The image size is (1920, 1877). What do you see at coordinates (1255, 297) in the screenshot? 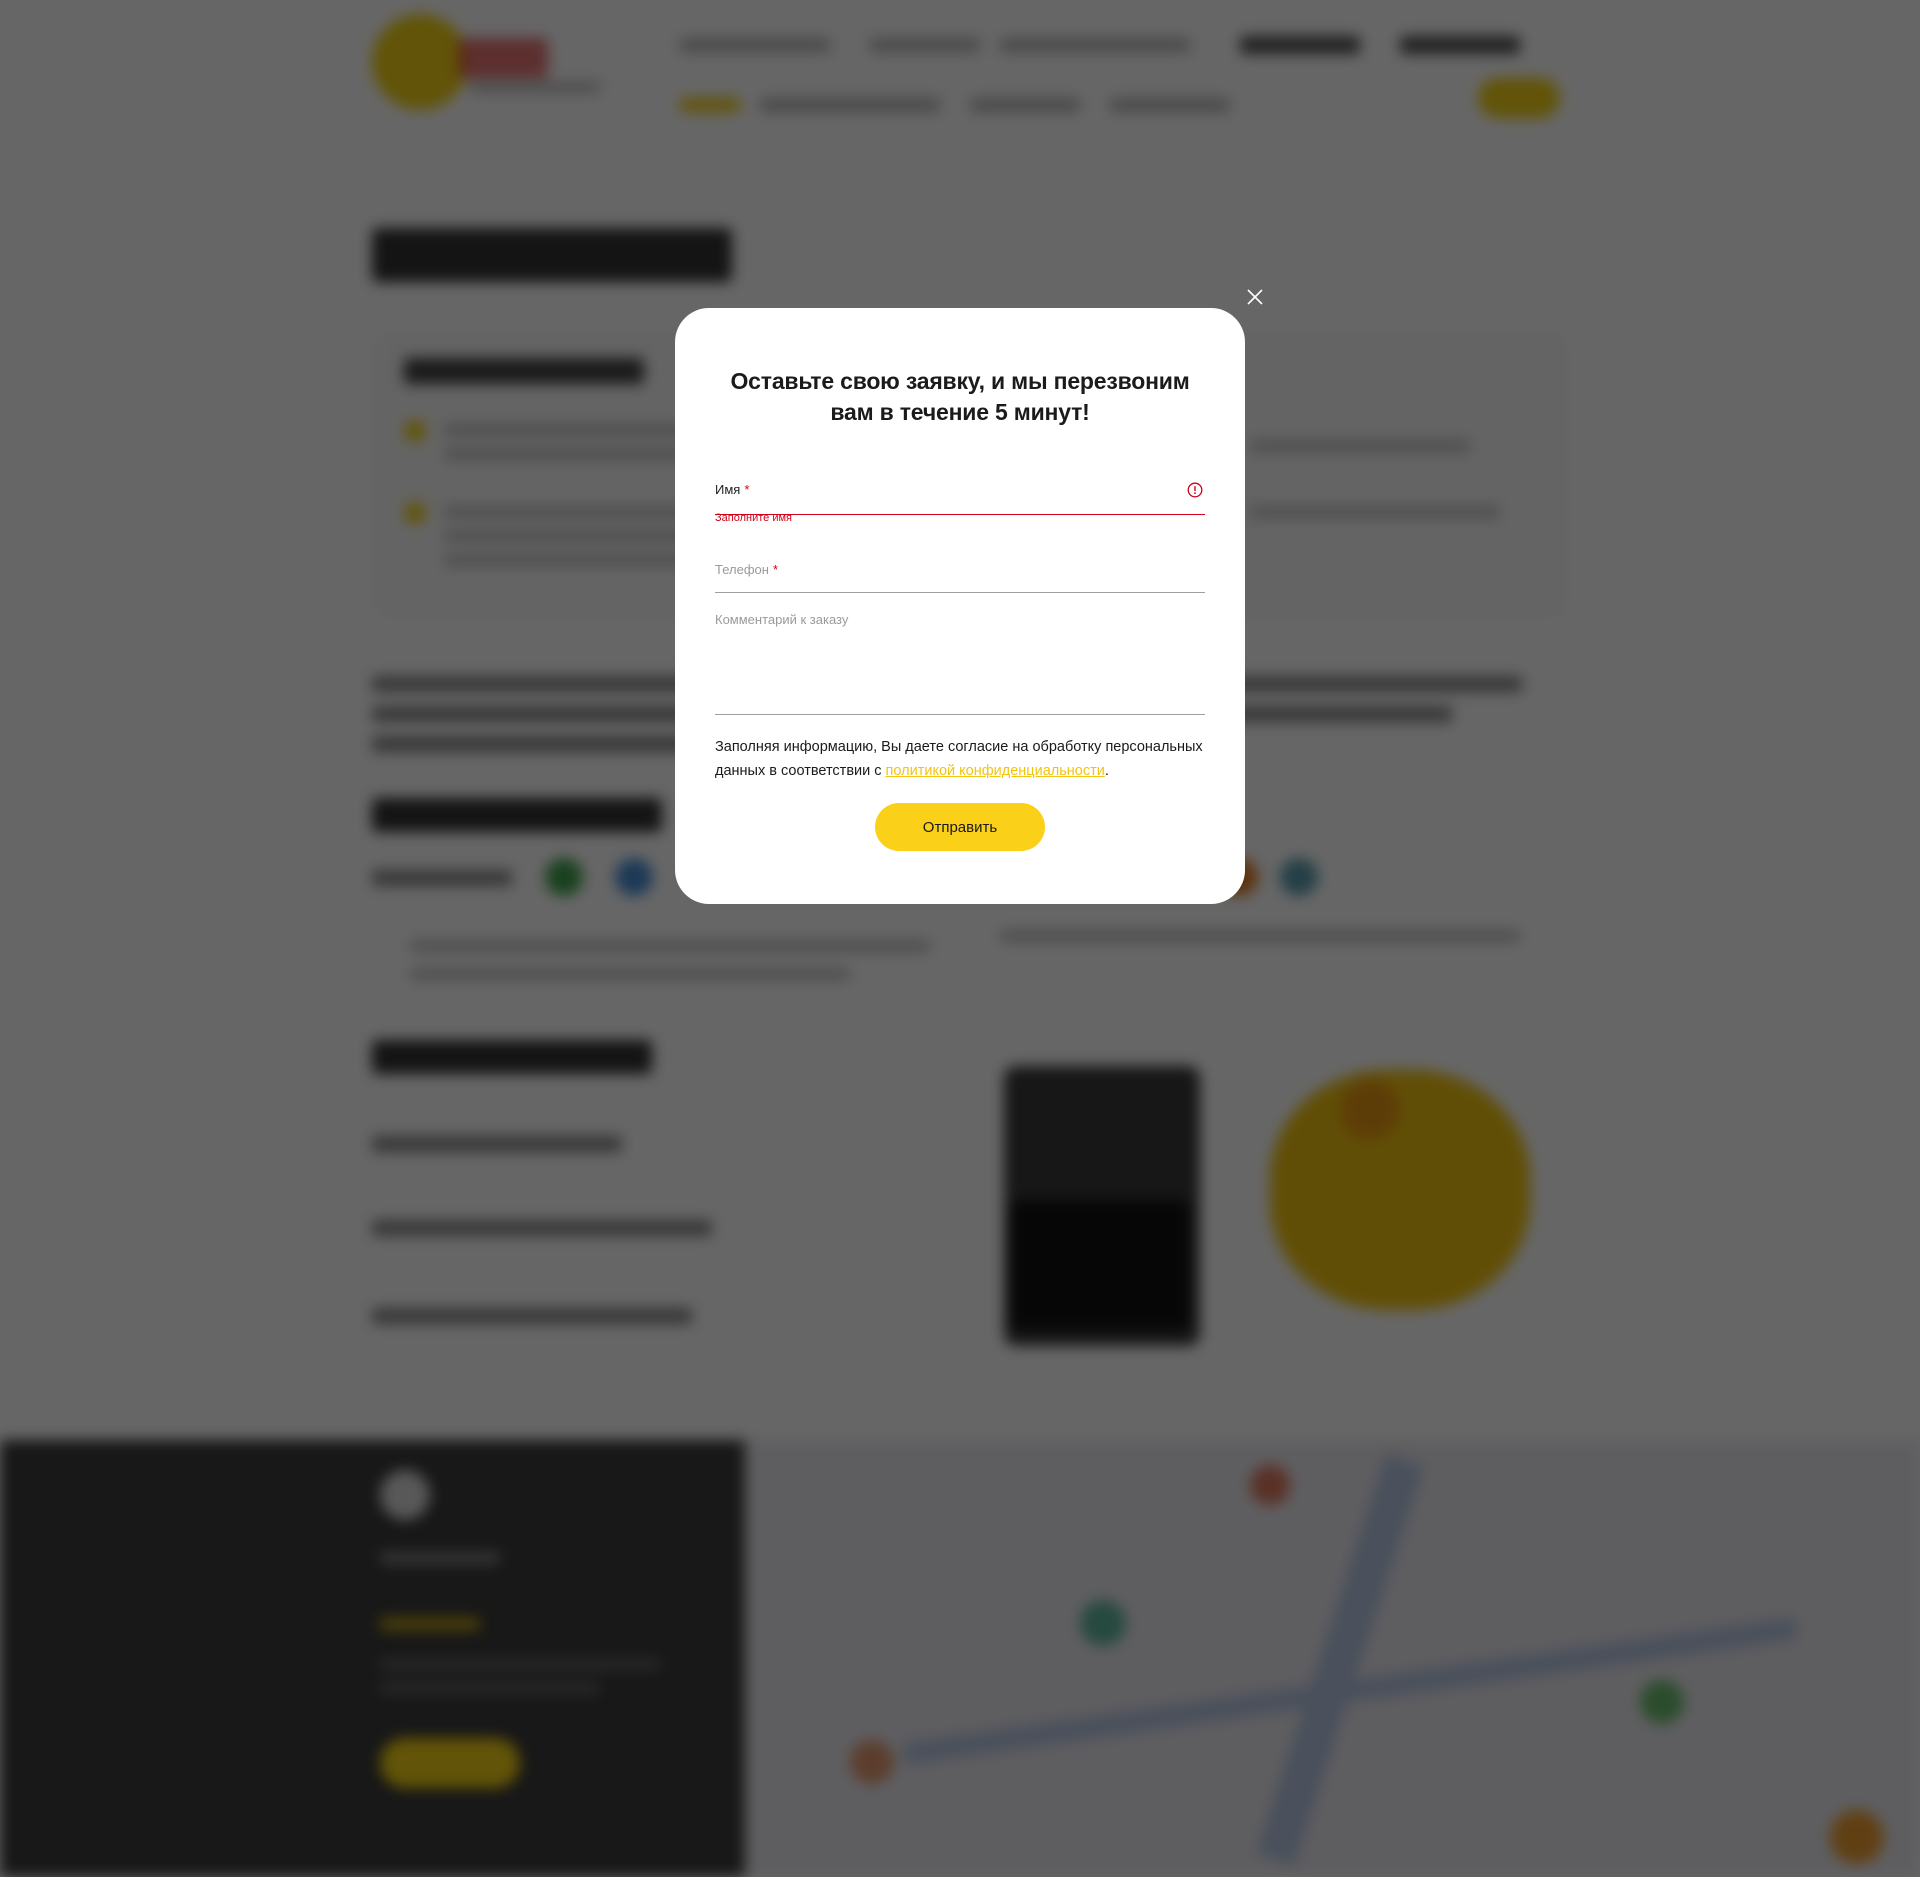
I see `close-icon` at bounding box center [1255, 297].